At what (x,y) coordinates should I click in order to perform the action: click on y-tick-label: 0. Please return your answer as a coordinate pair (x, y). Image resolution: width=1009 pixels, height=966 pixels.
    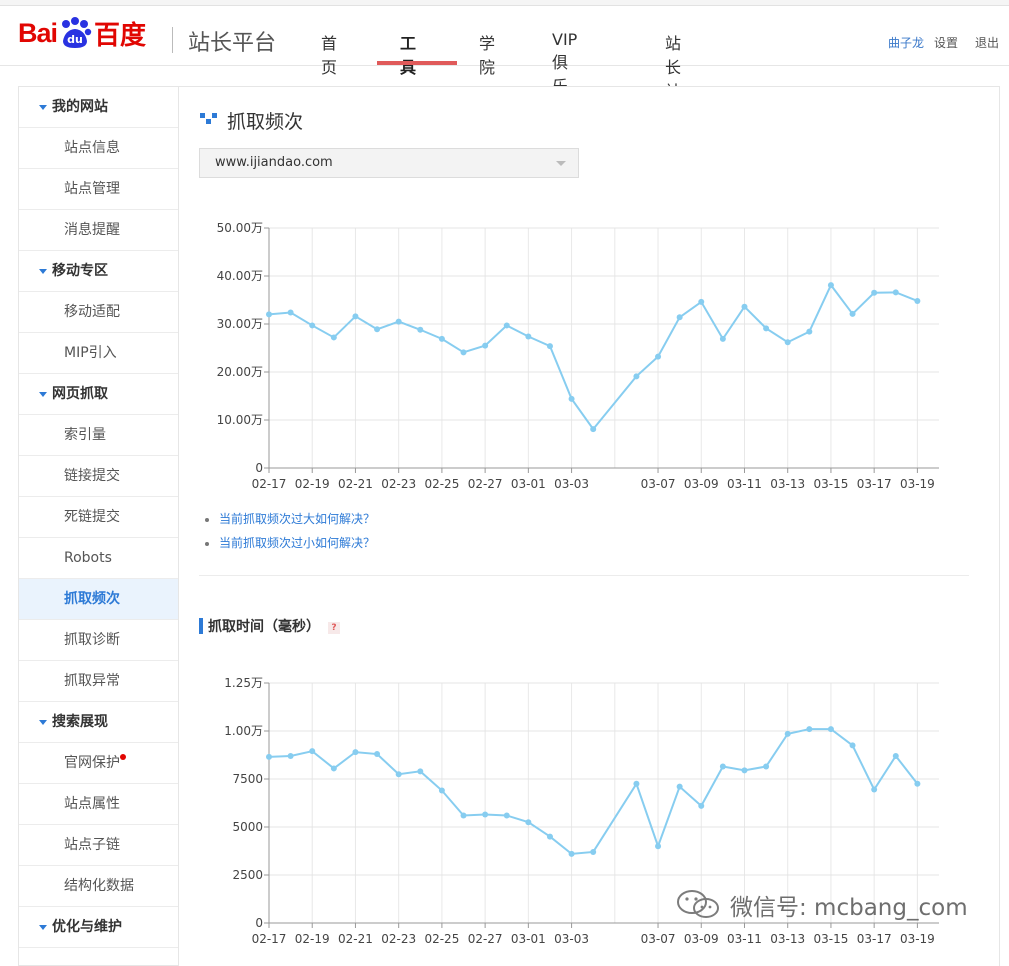
    Looking at the image, I should click on (259, 468).